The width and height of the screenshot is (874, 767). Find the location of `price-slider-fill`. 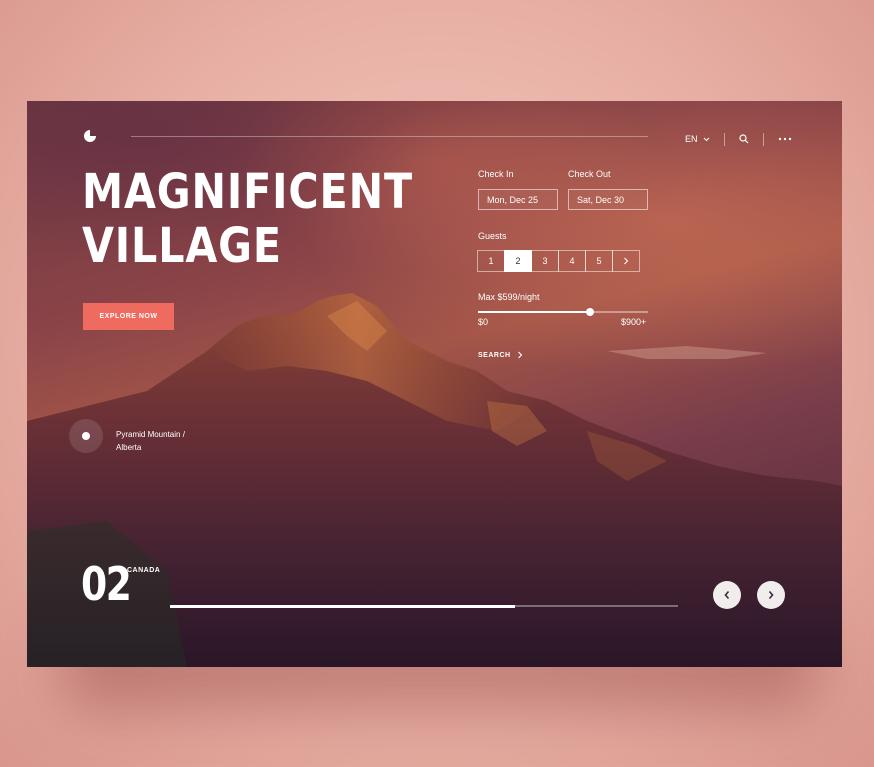

price-slider-fill is located at coordinates (534, 312).